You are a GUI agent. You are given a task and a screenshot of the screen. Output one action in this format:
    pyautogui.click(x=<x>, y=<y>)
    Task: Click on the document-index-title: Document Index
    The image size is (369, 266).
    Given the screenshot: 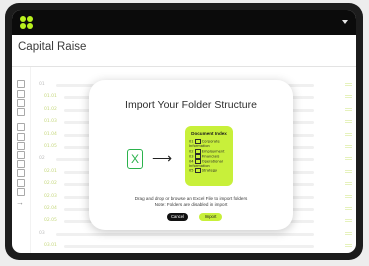 What is the action you would take?
    pyautogui.click(x=209, y=133)
    